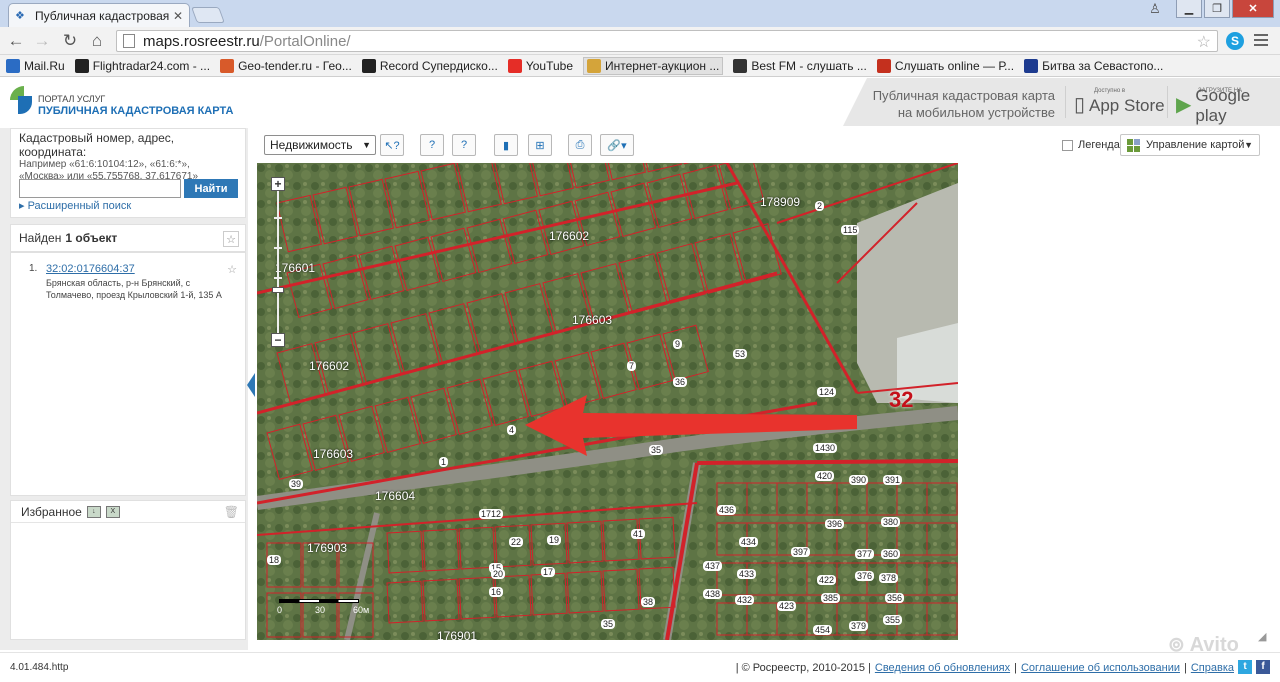  I want to click on legend-checkbox, so click(1067, 145).